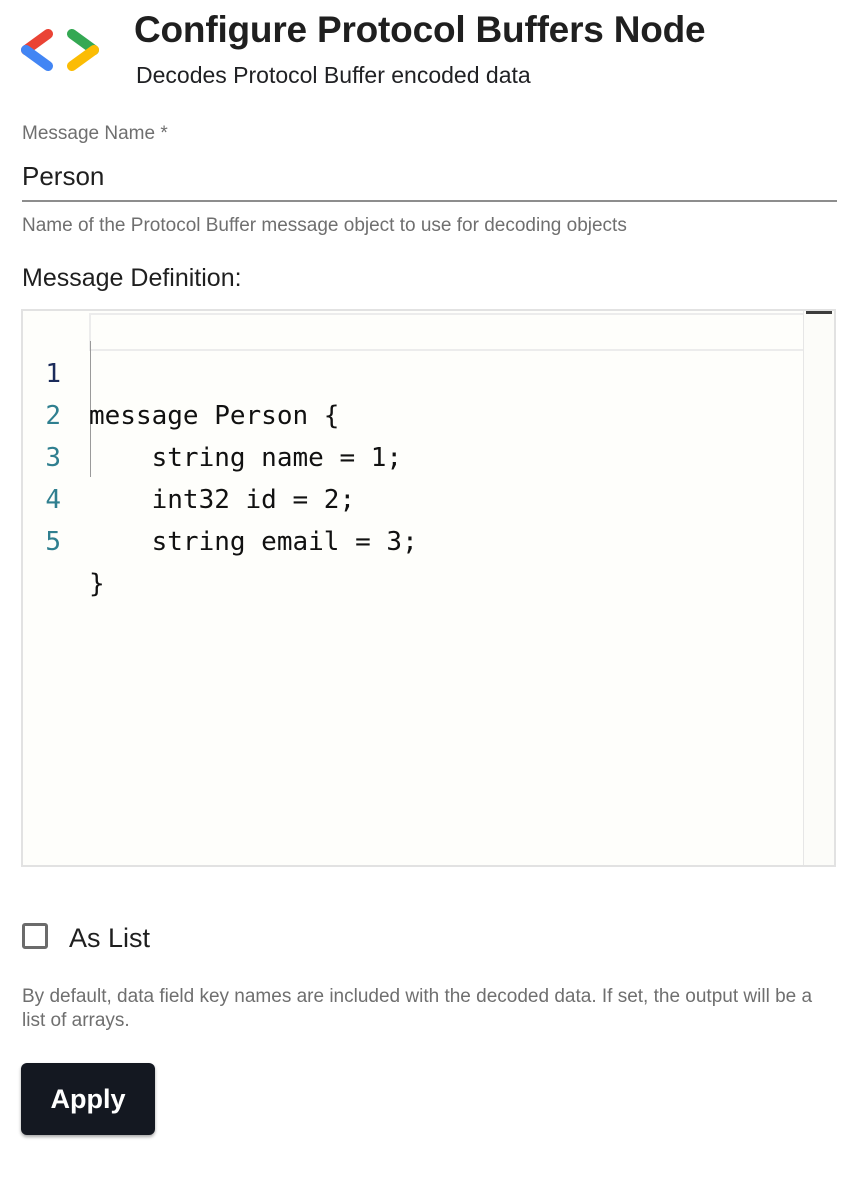 The width and height of the screenshot is (858, 1198). Describe the element at coordinates (53, 542) in the screenshot. I see `line-number: 5` at that location.